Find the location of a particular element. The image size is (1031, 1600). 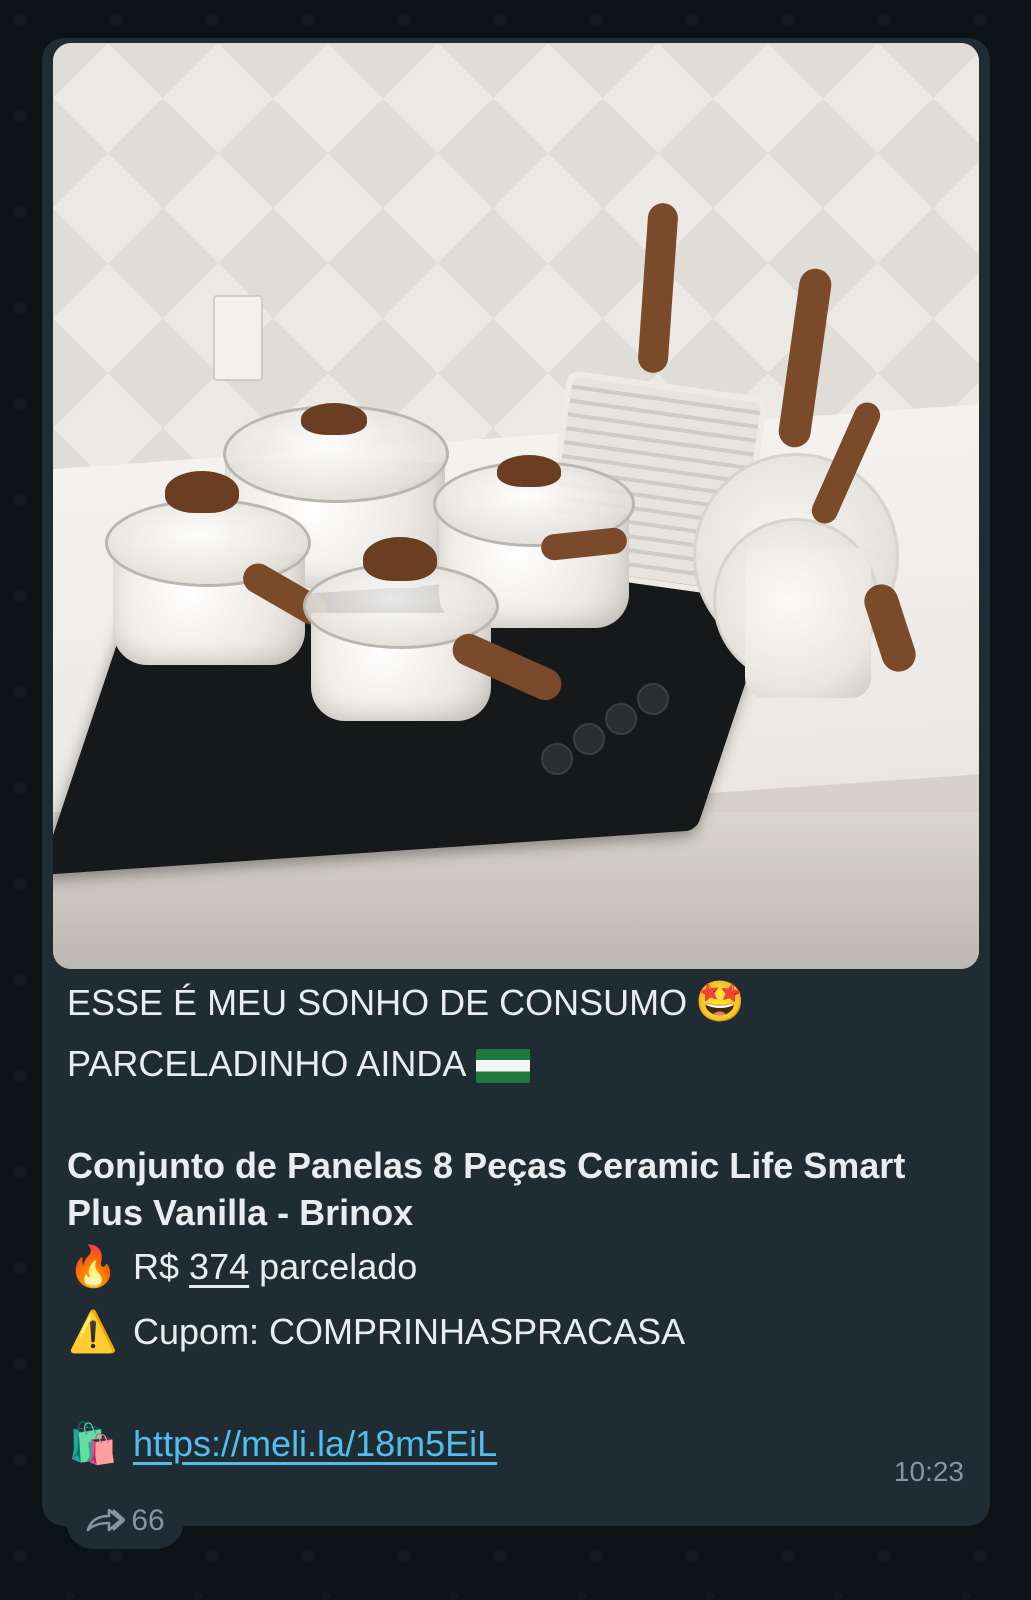

forward-count: 66 is located at coordinates (148, 1520).